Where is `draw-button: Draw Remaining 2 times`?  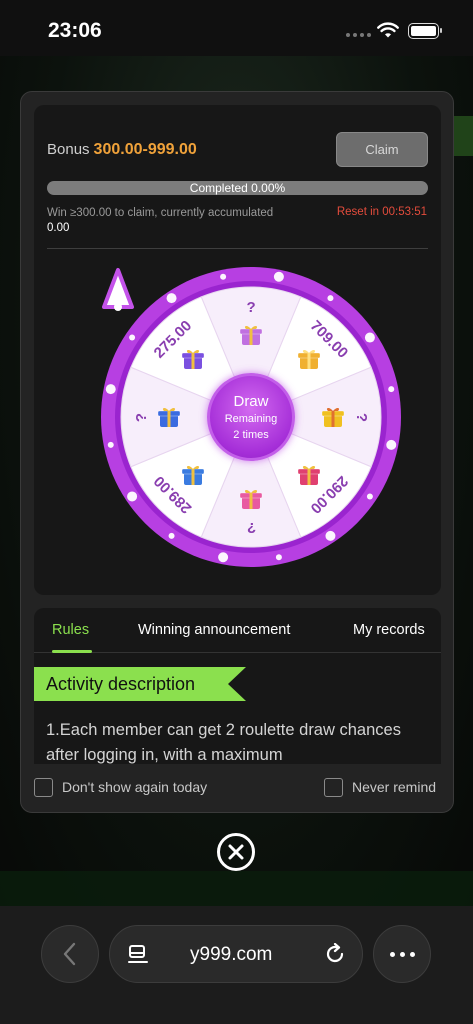 draw-button: Draw Remaining 2 times is located at coordinates (251, 417).